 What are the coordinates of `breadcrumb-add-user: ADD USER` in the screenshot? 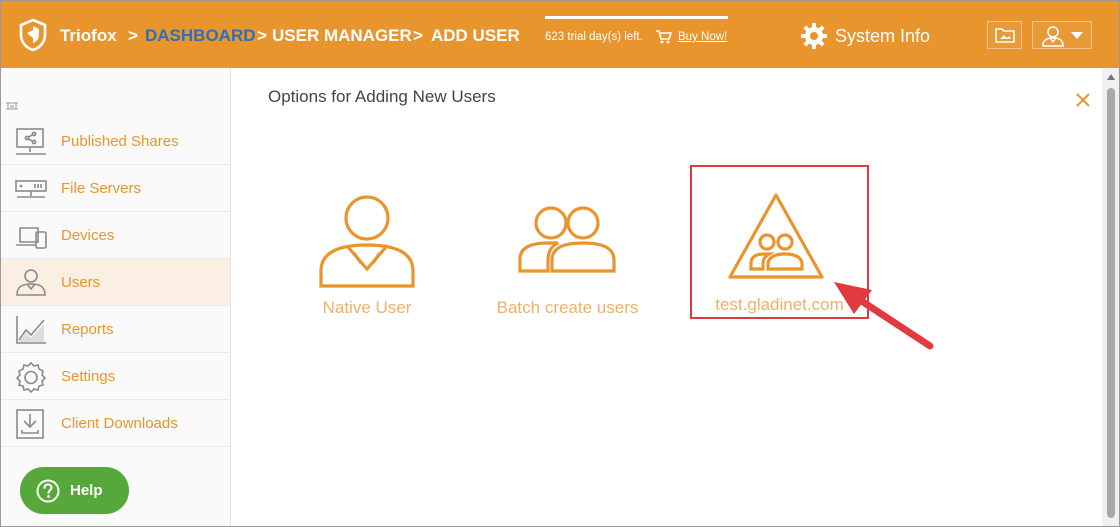 It's located at (475, 35).